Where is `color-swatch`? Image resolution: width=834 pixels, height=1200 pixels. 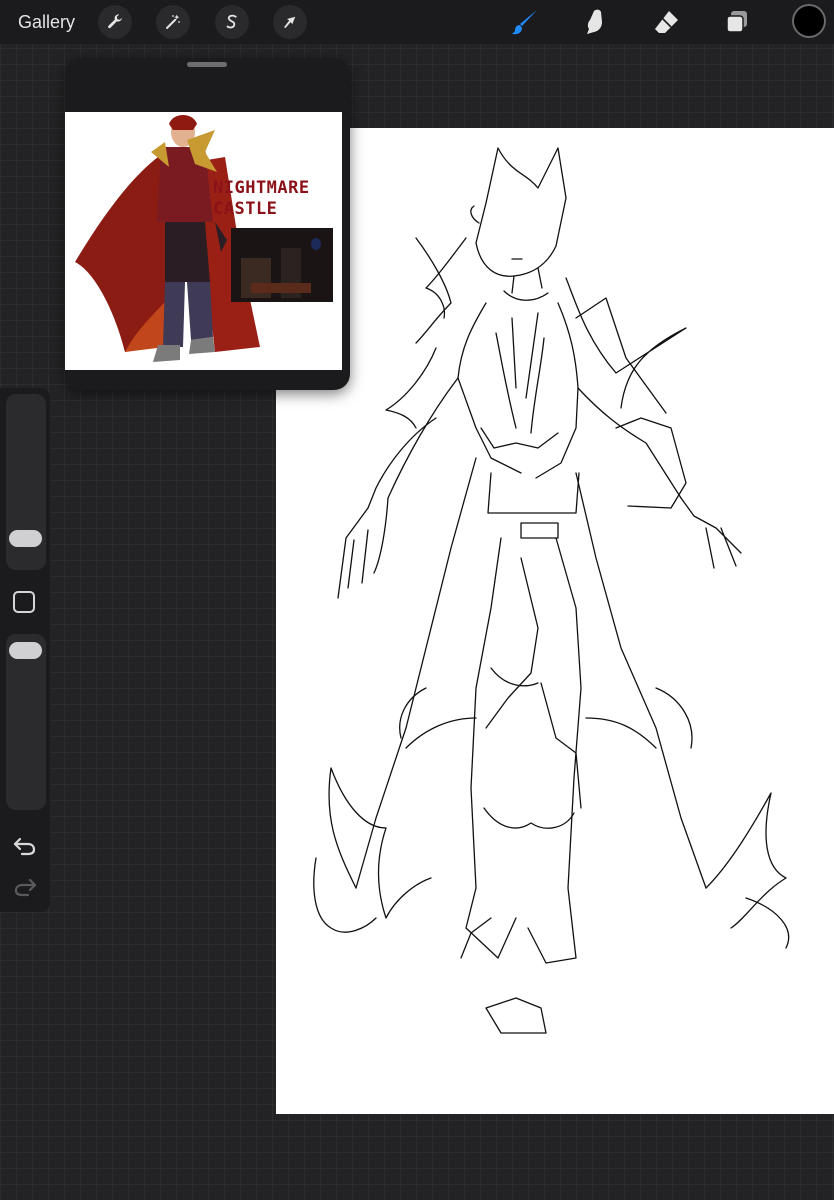 color-swatch is located at coordinates (809, 21).